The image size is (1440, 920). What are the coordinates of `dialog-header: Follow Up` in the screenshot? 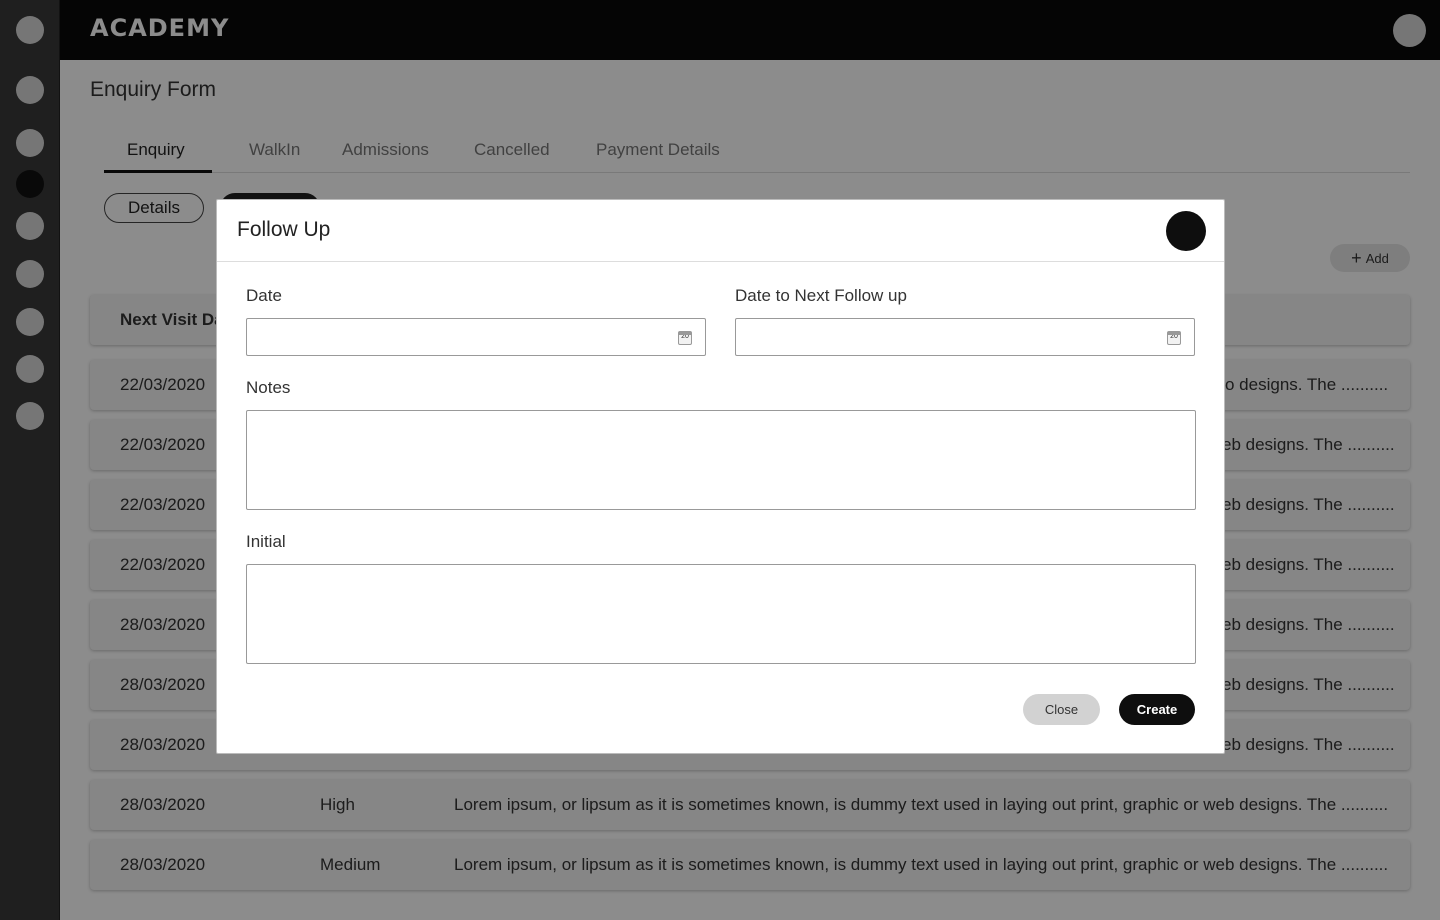 It's located at (720, 231).